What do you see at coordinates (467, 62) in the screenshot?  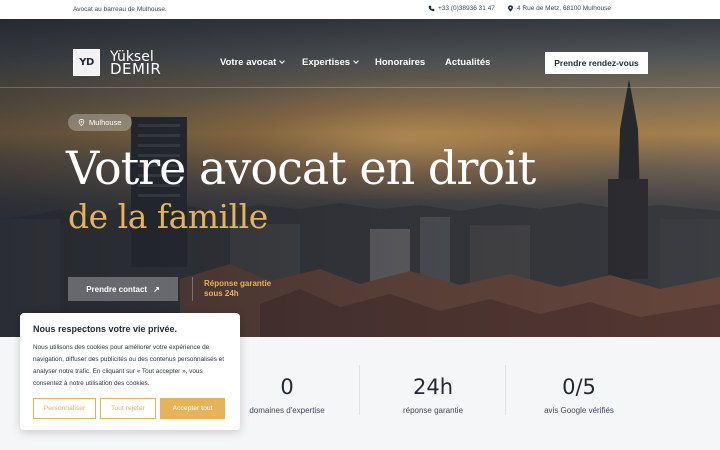 I see `nav-actualites: Actualités` at bounding box center [467, 62].